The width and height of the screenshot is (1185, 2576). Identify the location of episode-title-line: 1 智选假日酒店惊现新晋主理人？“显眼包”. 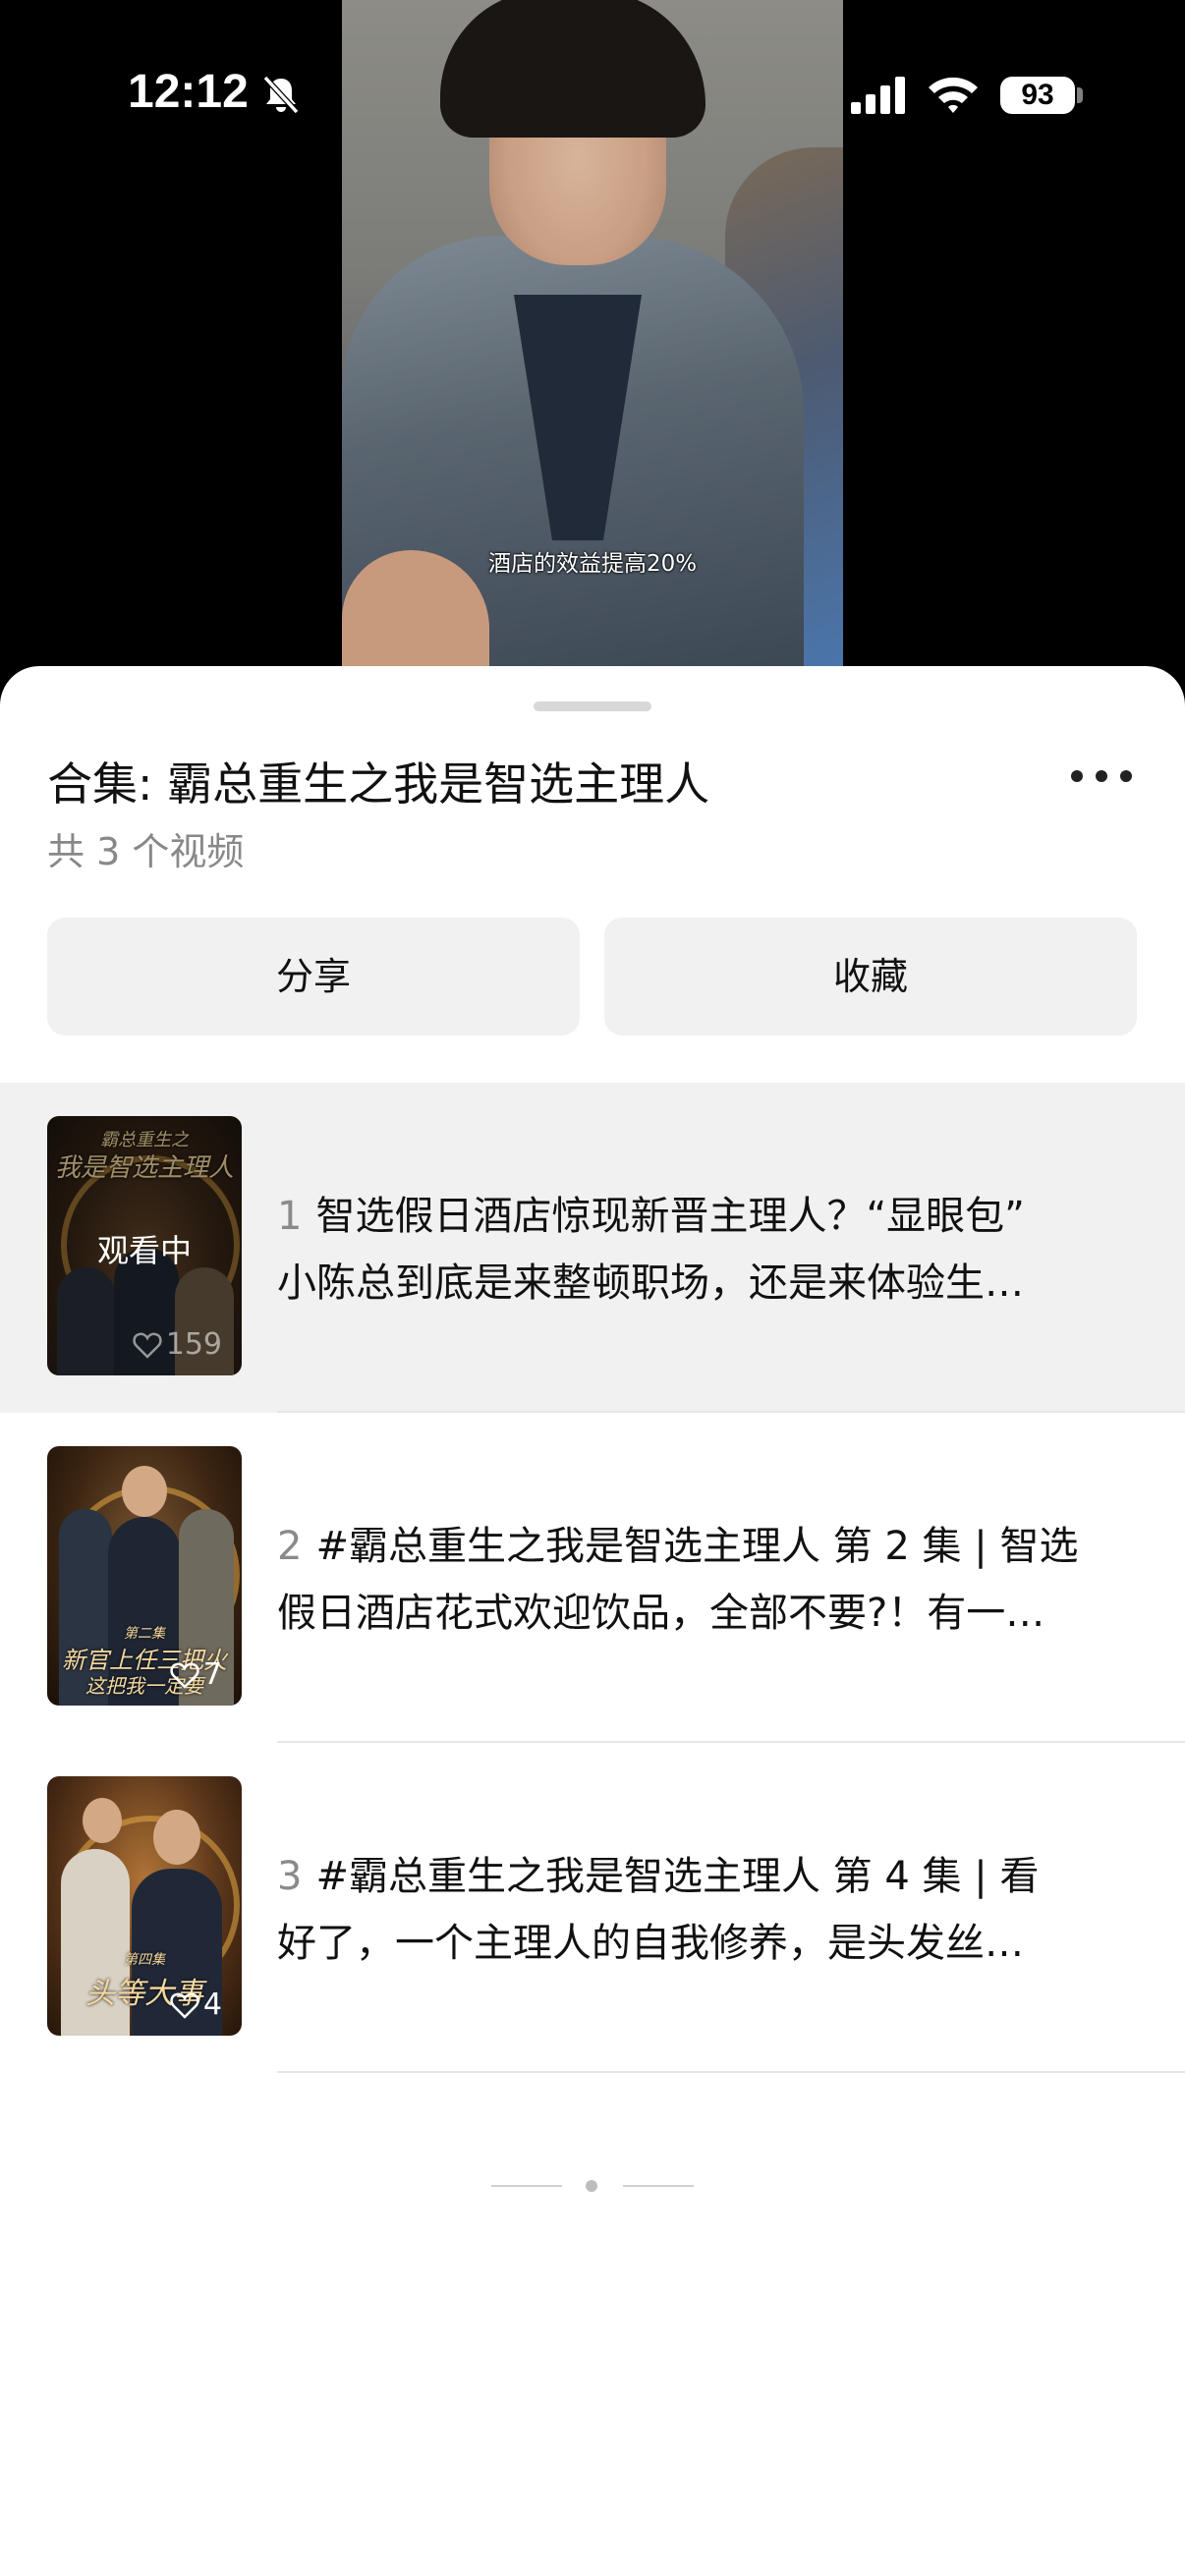
(710, 1216).